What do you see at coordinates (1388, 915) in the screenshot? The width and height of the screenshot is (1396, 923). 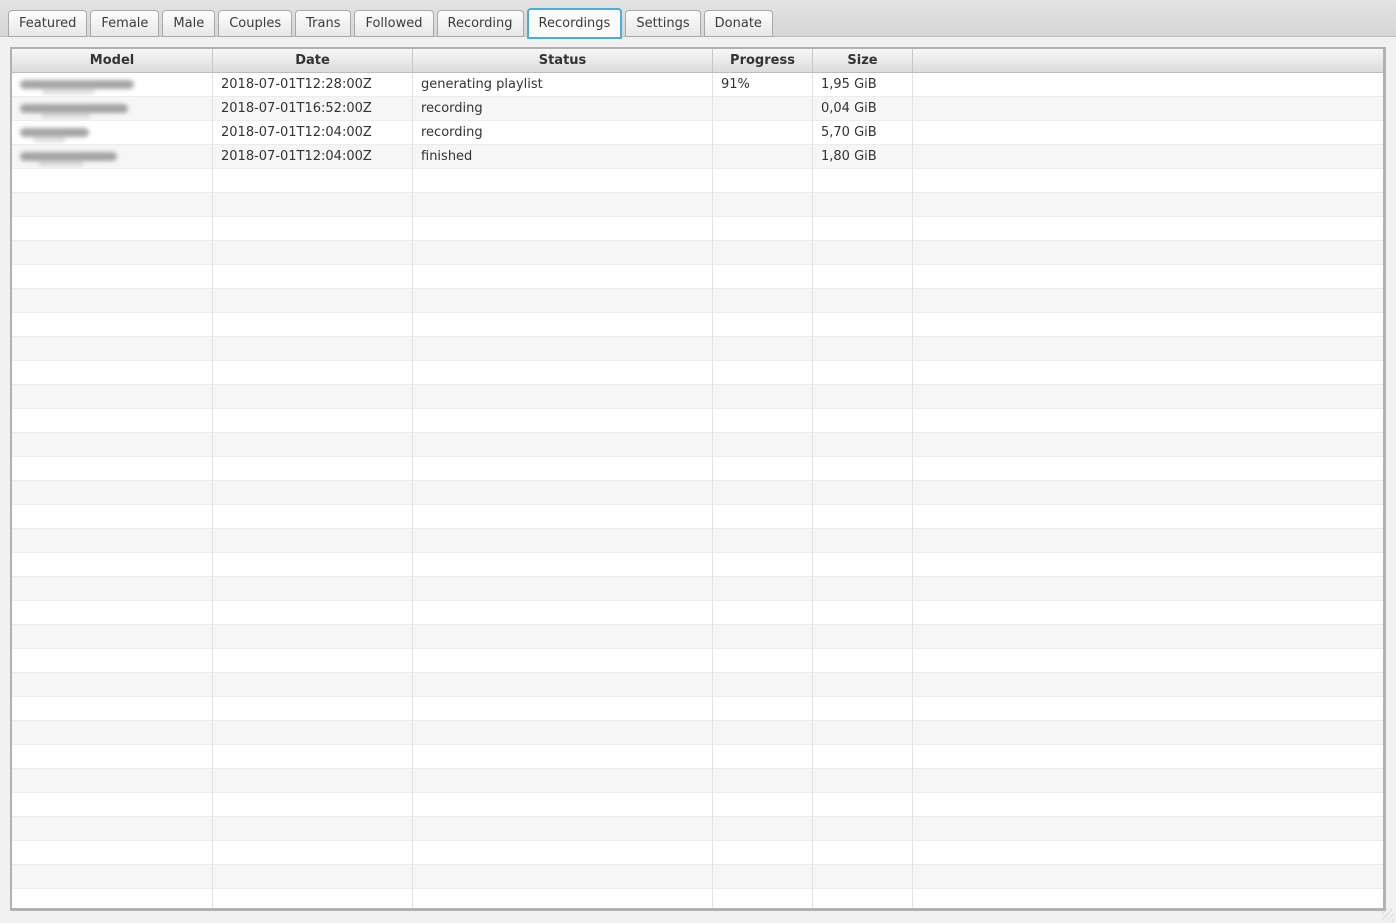 I see `resize-grip` at bounding box center [1388, 915].